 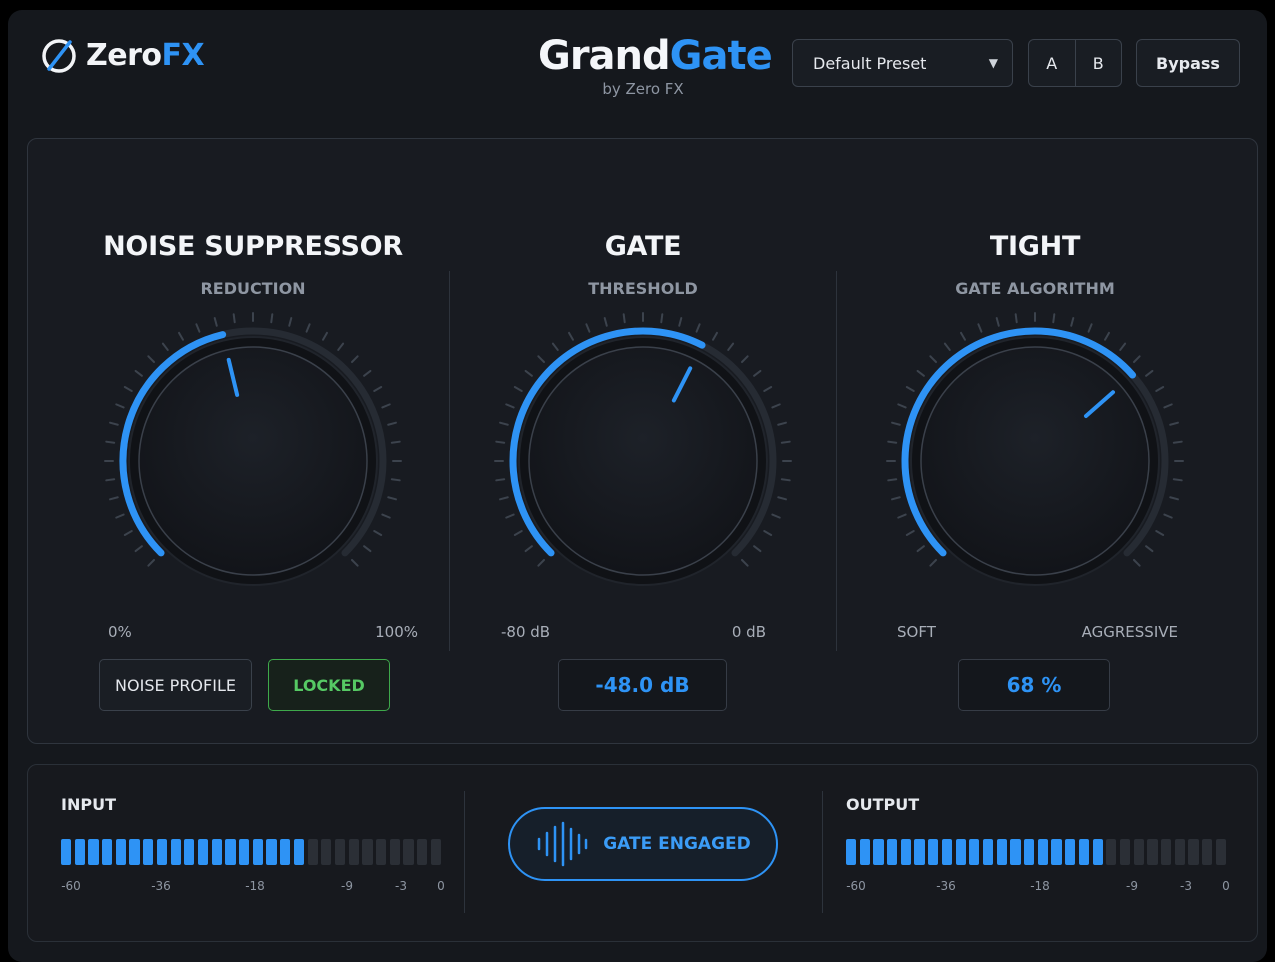 What do you see at coordinates (856, 886) in the screenshot?
I see `meter-scale-label: -60` at bounding box center [856, 886].